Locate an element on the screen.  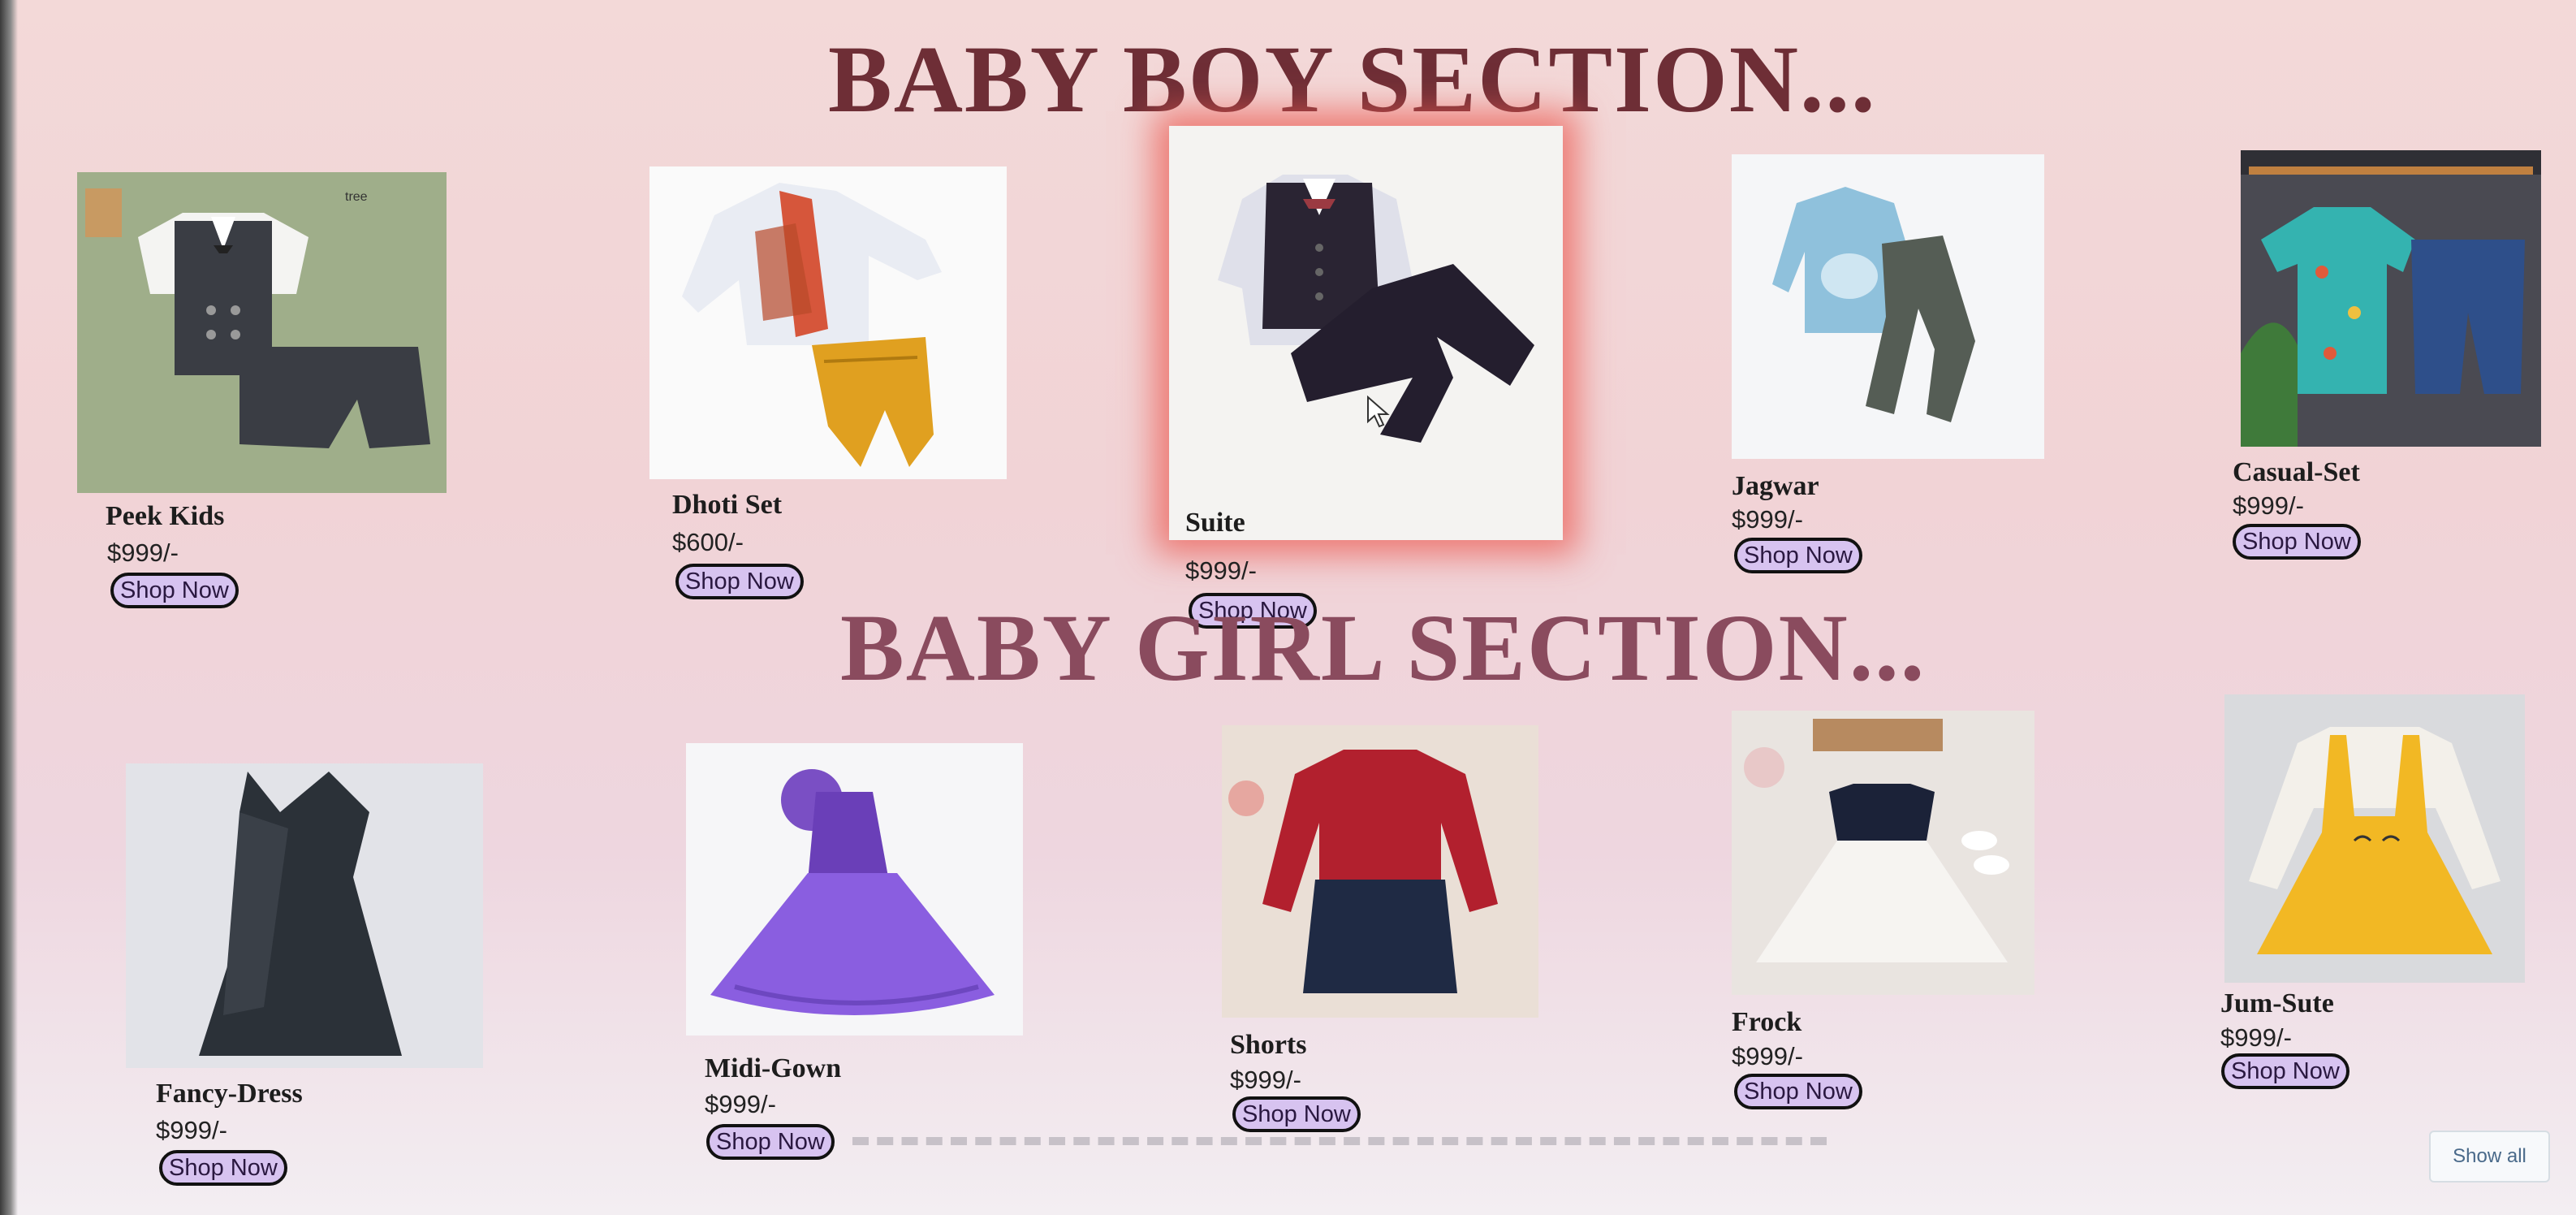
product-image-dhoti-set is located at coordinates (828, 322).